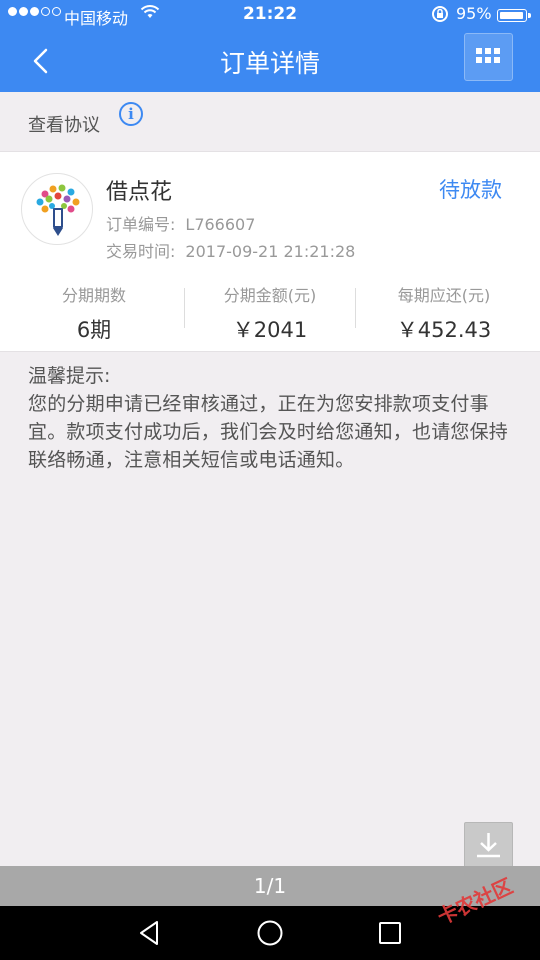 This screenshot has height=960, width=540. What do you see at coordinates (139, 192) in the screenshot?
I see `product-name: 借点花` at bounding box center [139, 192].